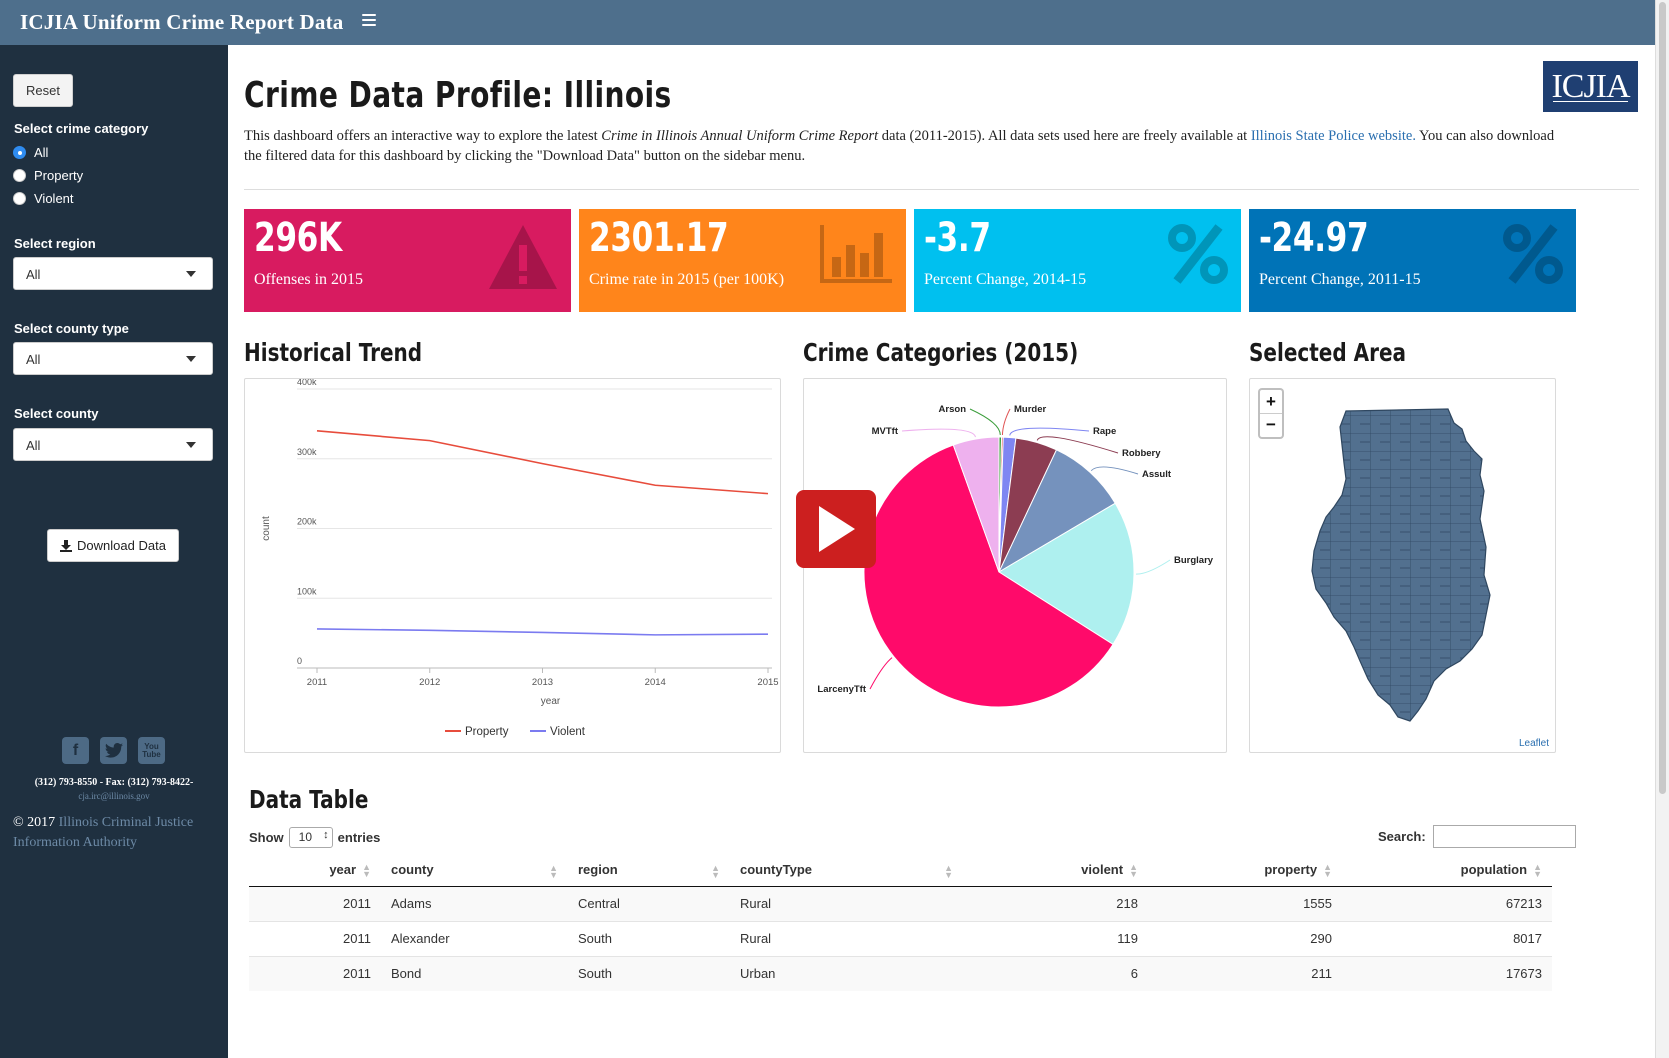 Image resolution: width=1669 pixels, height=1058 pixels. Describe the element at coordinates (649, 870) in the screenshot. I see `col-header-region: region ▲ ▼` at that location.